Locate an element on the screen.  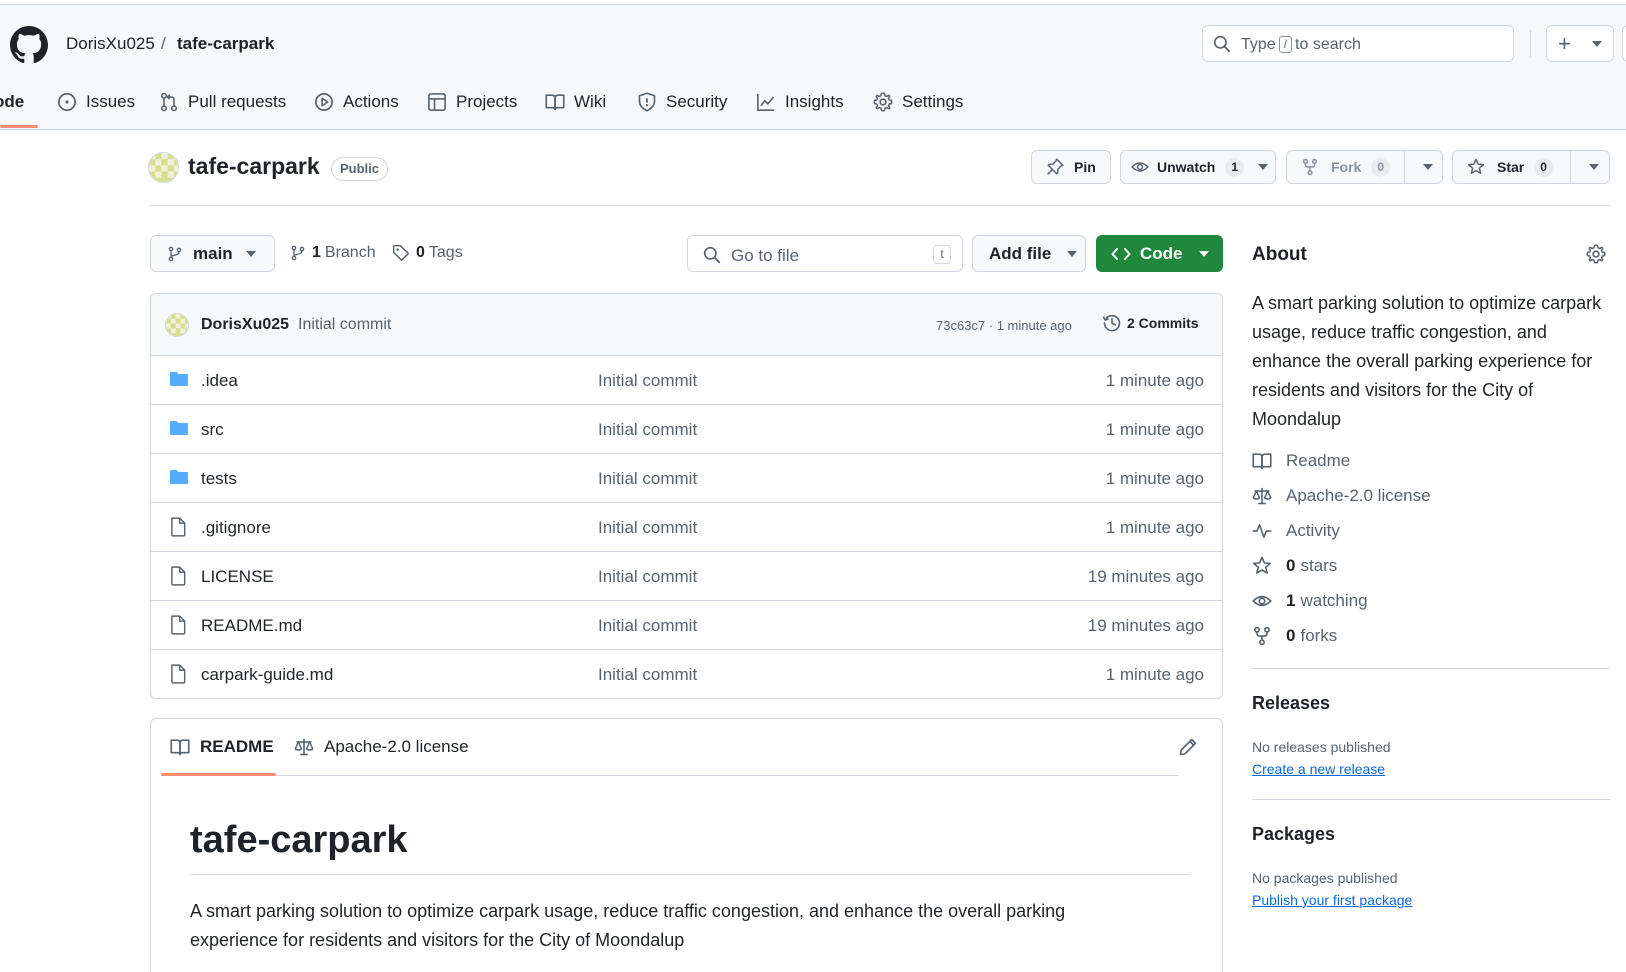
create-release-link: Create a new release is located at coordinates (1318, 769).